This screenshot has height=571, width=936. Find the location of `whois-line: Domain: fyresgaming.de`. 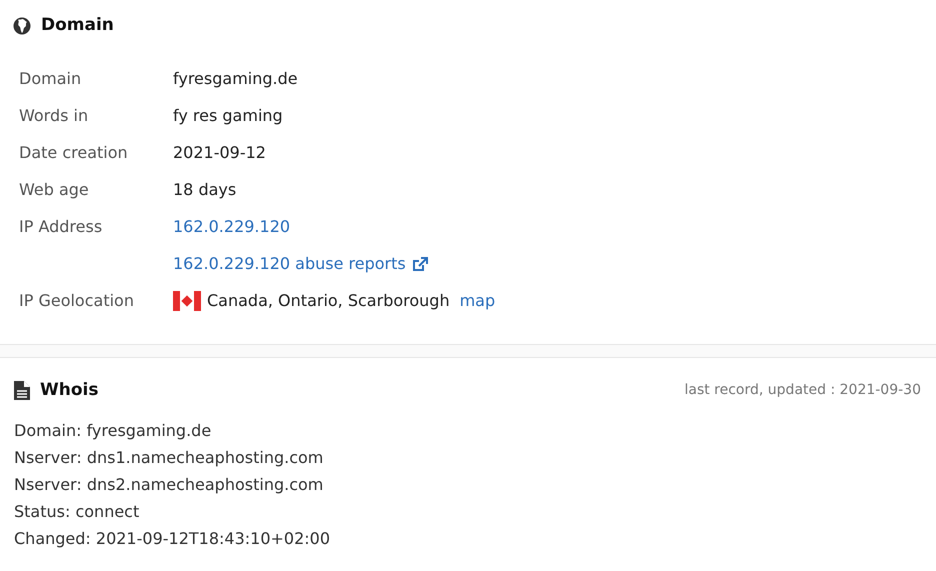

whois-line: Domain: fyresgaming.de is located at coordinates (113, 431).